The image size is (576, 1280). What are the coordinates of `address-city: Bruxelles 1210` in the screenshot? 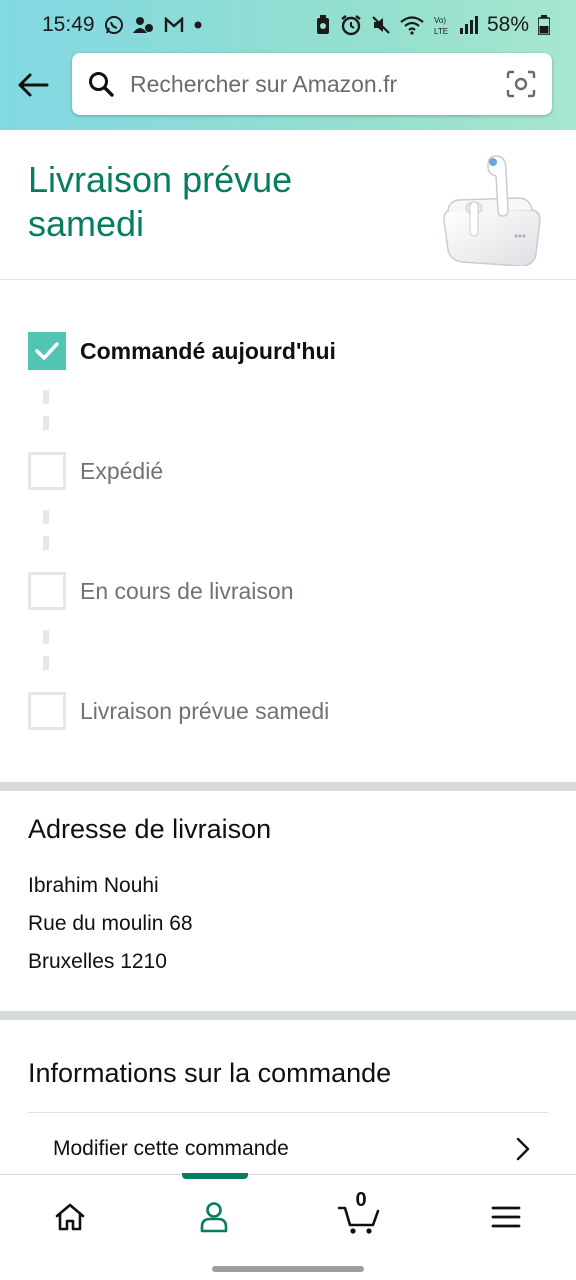 It's located at (97, 961).